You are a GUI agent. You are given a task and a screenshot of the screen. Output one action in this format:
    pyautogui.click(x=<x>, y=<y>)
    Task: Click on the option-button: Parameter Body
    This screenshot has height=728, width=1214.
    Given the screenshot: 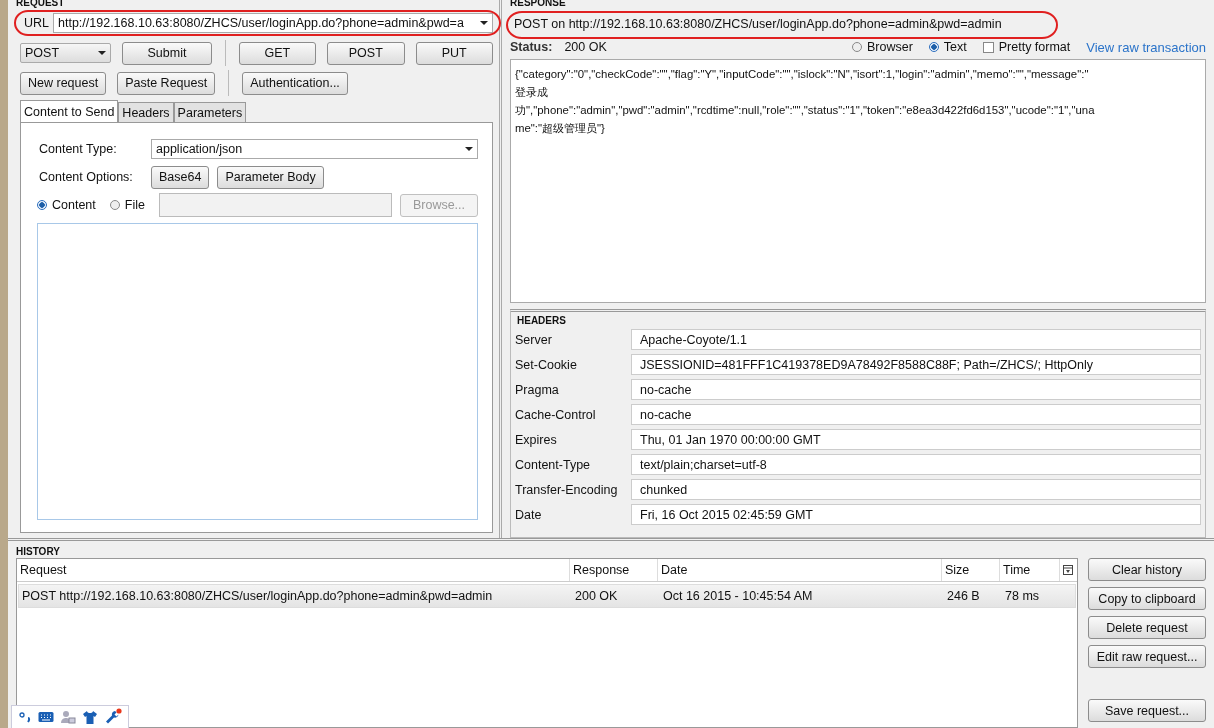 What is the action you would take?
    pyautogui.click(x=270, y=177)
    